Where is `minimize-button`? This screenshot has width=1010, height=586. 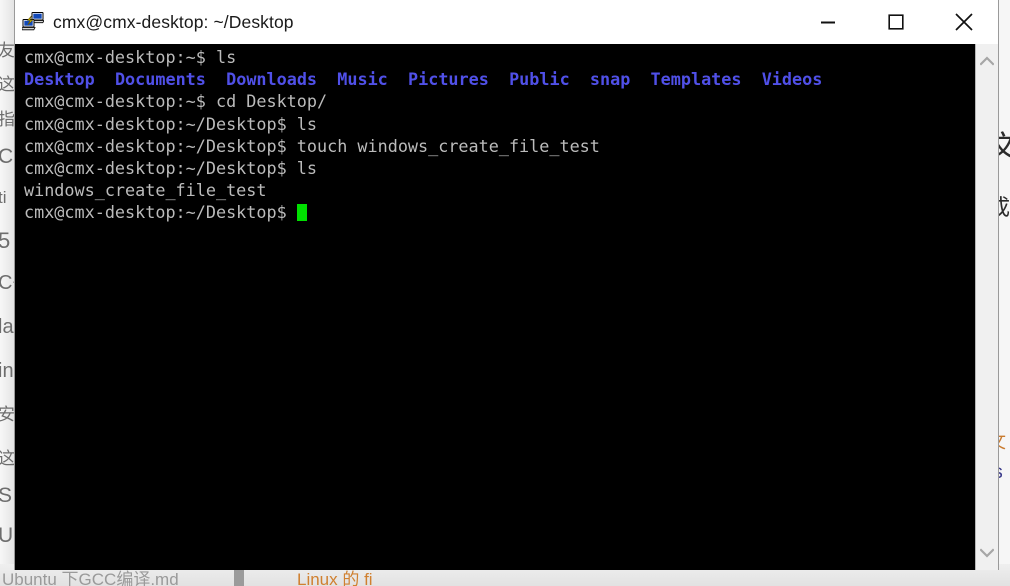
minimize-button is located at coordinates (828, 22).